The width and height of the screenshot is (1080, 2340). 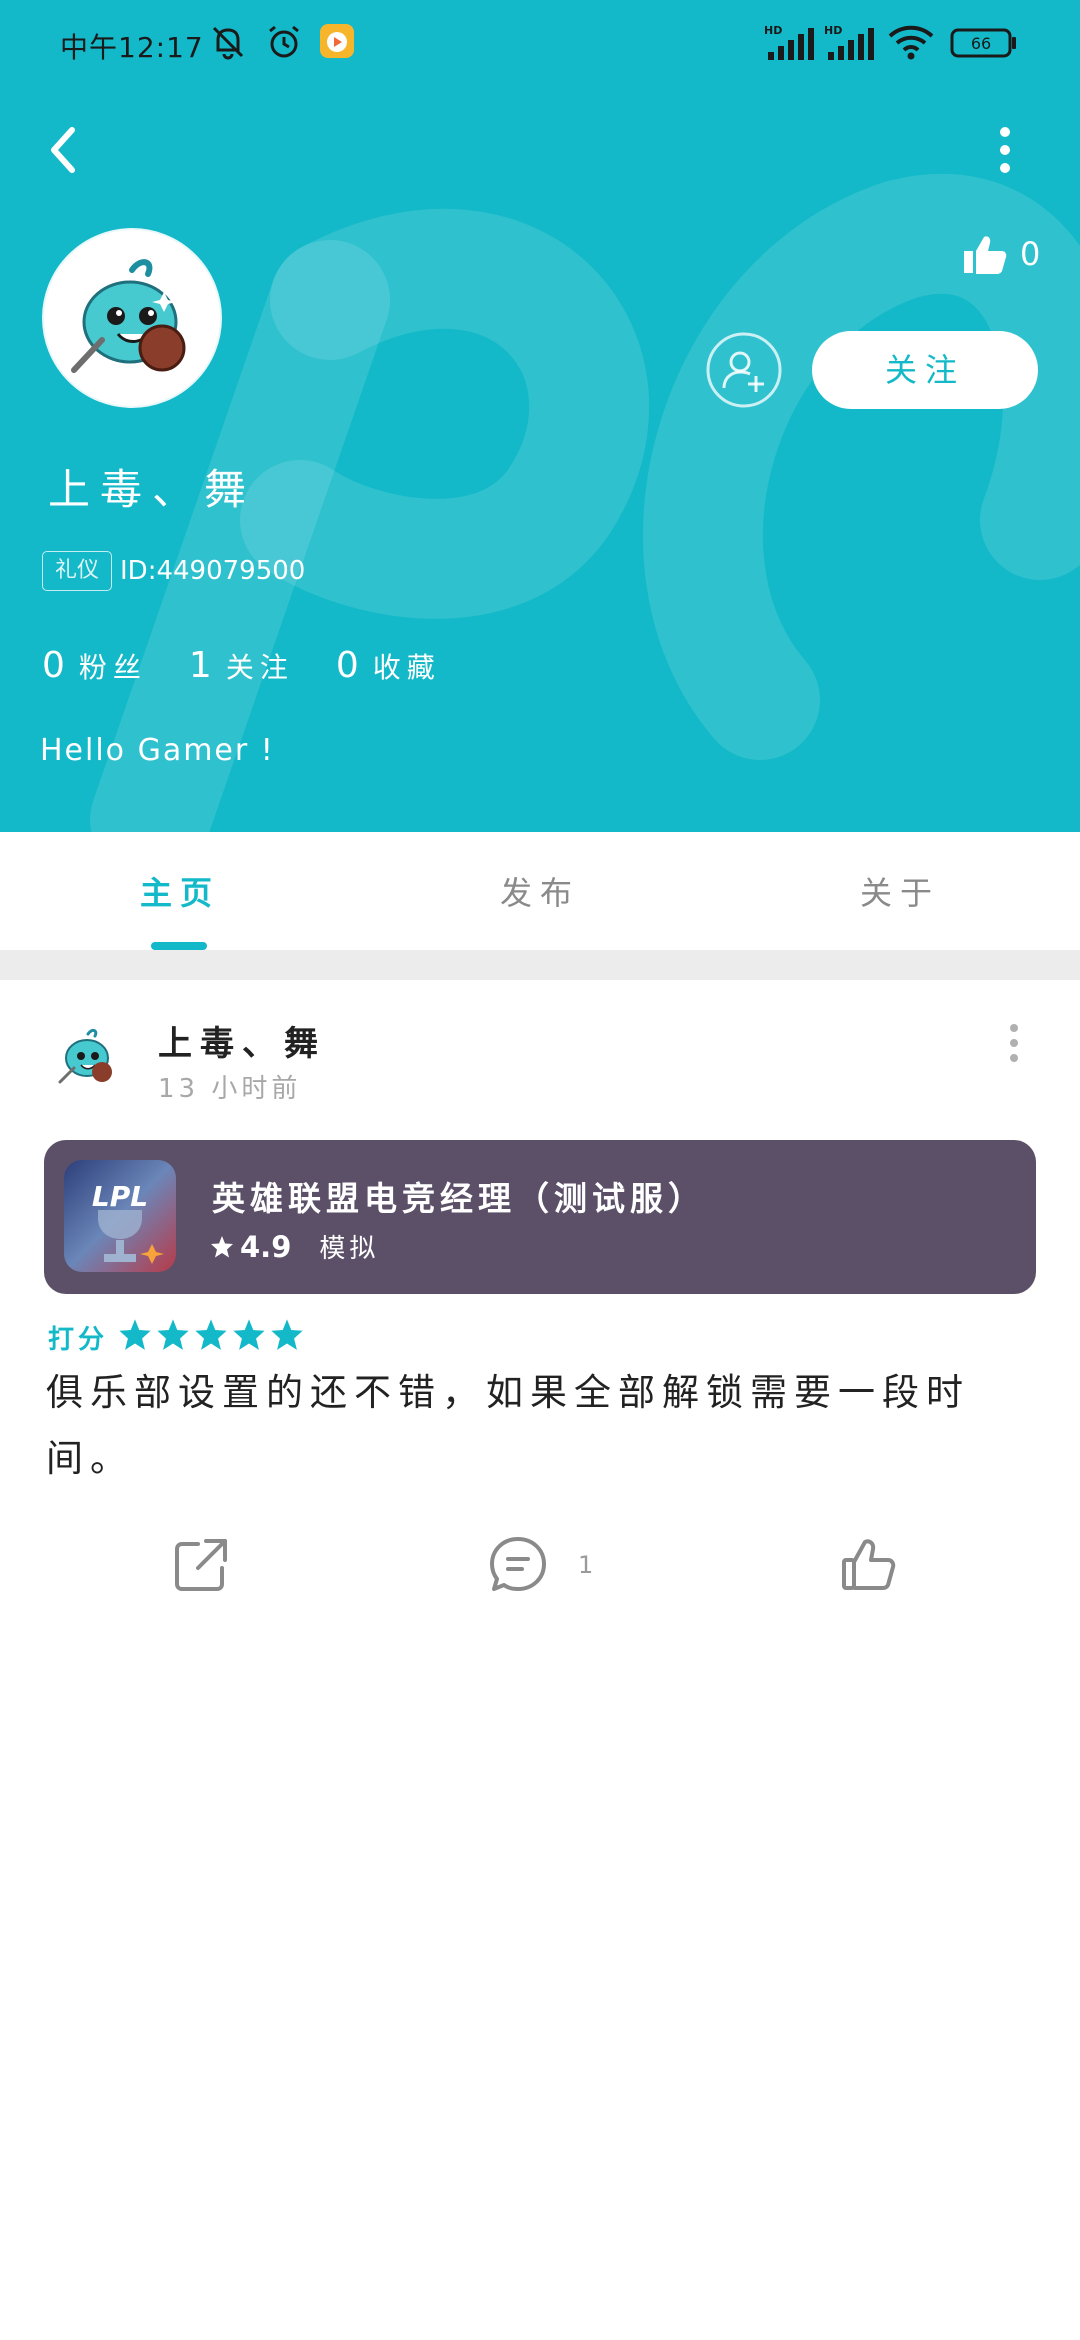 I want to click on battery-icon: 66, so click(x=983, y=43).